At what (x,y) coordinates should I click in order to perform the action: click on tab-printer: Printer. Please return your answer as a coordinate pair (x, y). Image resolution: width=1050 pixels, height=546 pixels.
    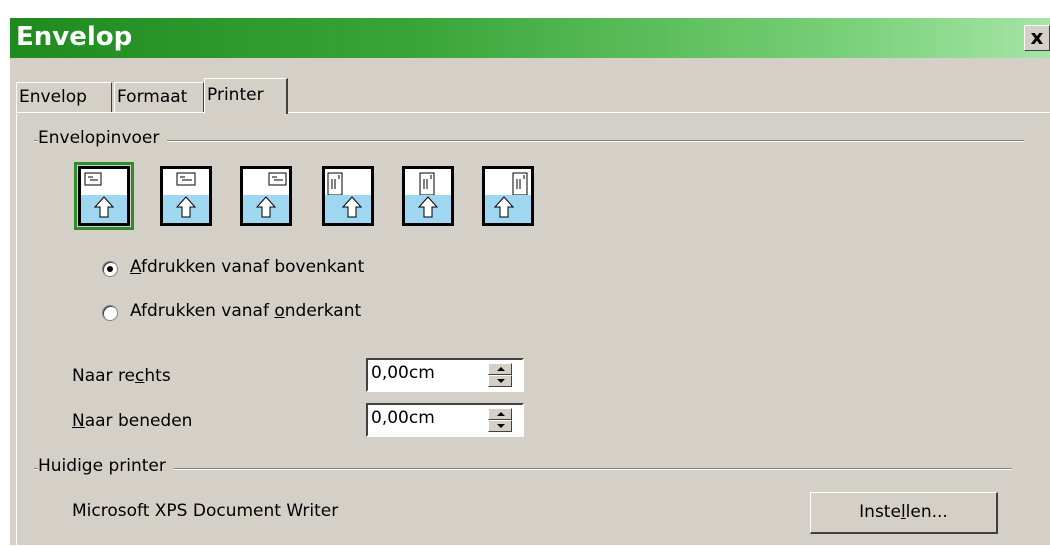
    Looking at the image, I should click on (246, 96).